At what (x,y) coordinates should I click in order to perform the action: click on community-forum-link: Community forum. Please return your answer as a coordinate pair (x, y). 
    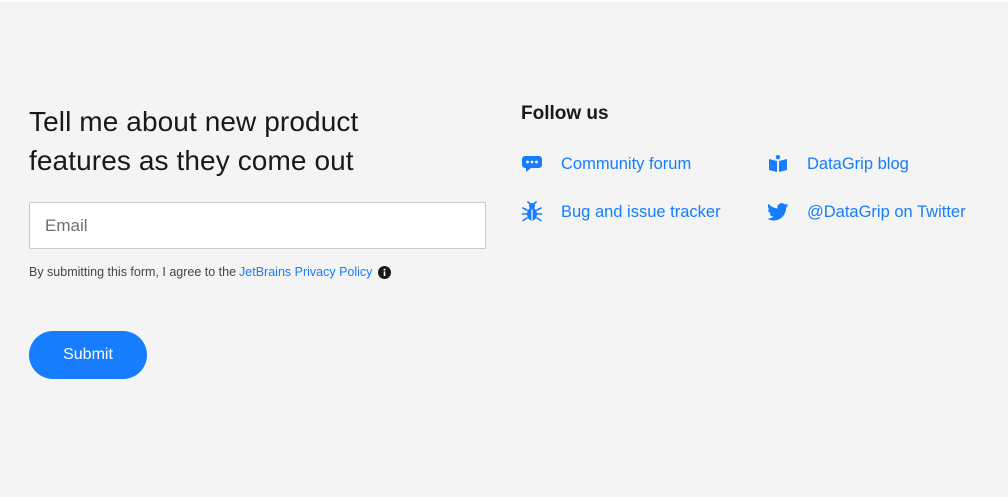
    Looking at the image, I should click on (606, 164).